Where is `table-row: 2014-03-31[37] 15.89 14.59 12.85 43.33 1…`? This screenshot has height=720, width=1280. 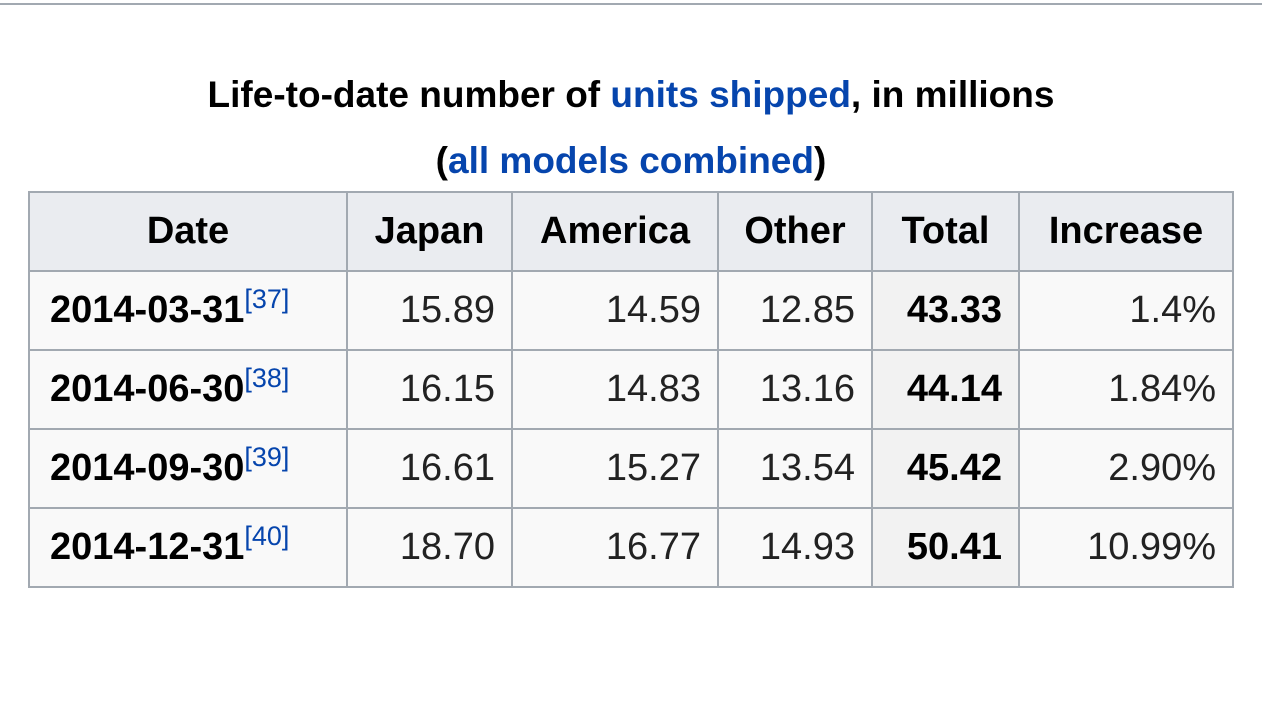
table-row: 2014-03-31[37] 15.89 14.59 12.85 43.33 1… is located at coordinates (631, 310).